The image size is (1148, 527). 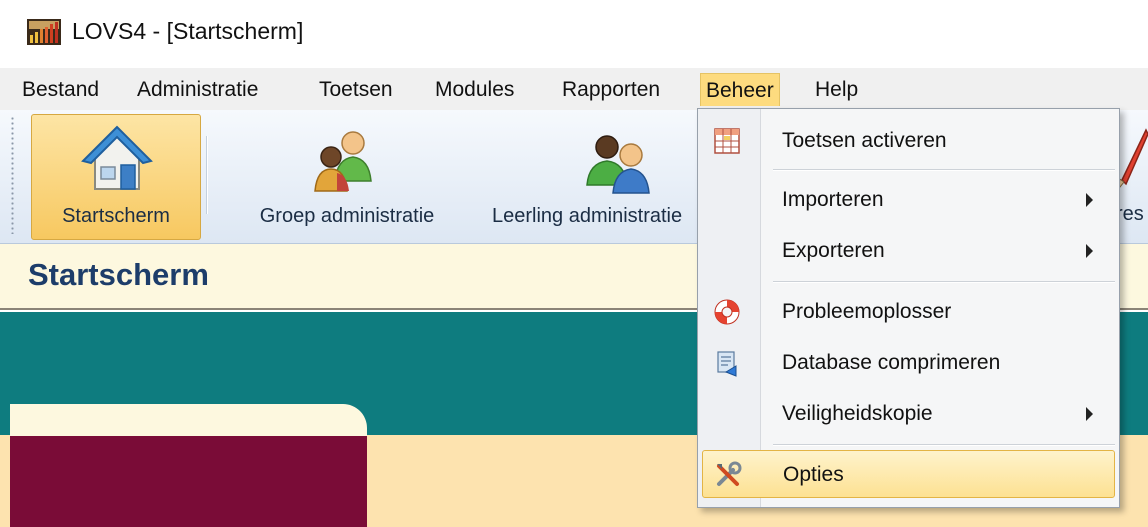 I want to click on toolbar-partial-label: res, so click(x=1130, y=214).